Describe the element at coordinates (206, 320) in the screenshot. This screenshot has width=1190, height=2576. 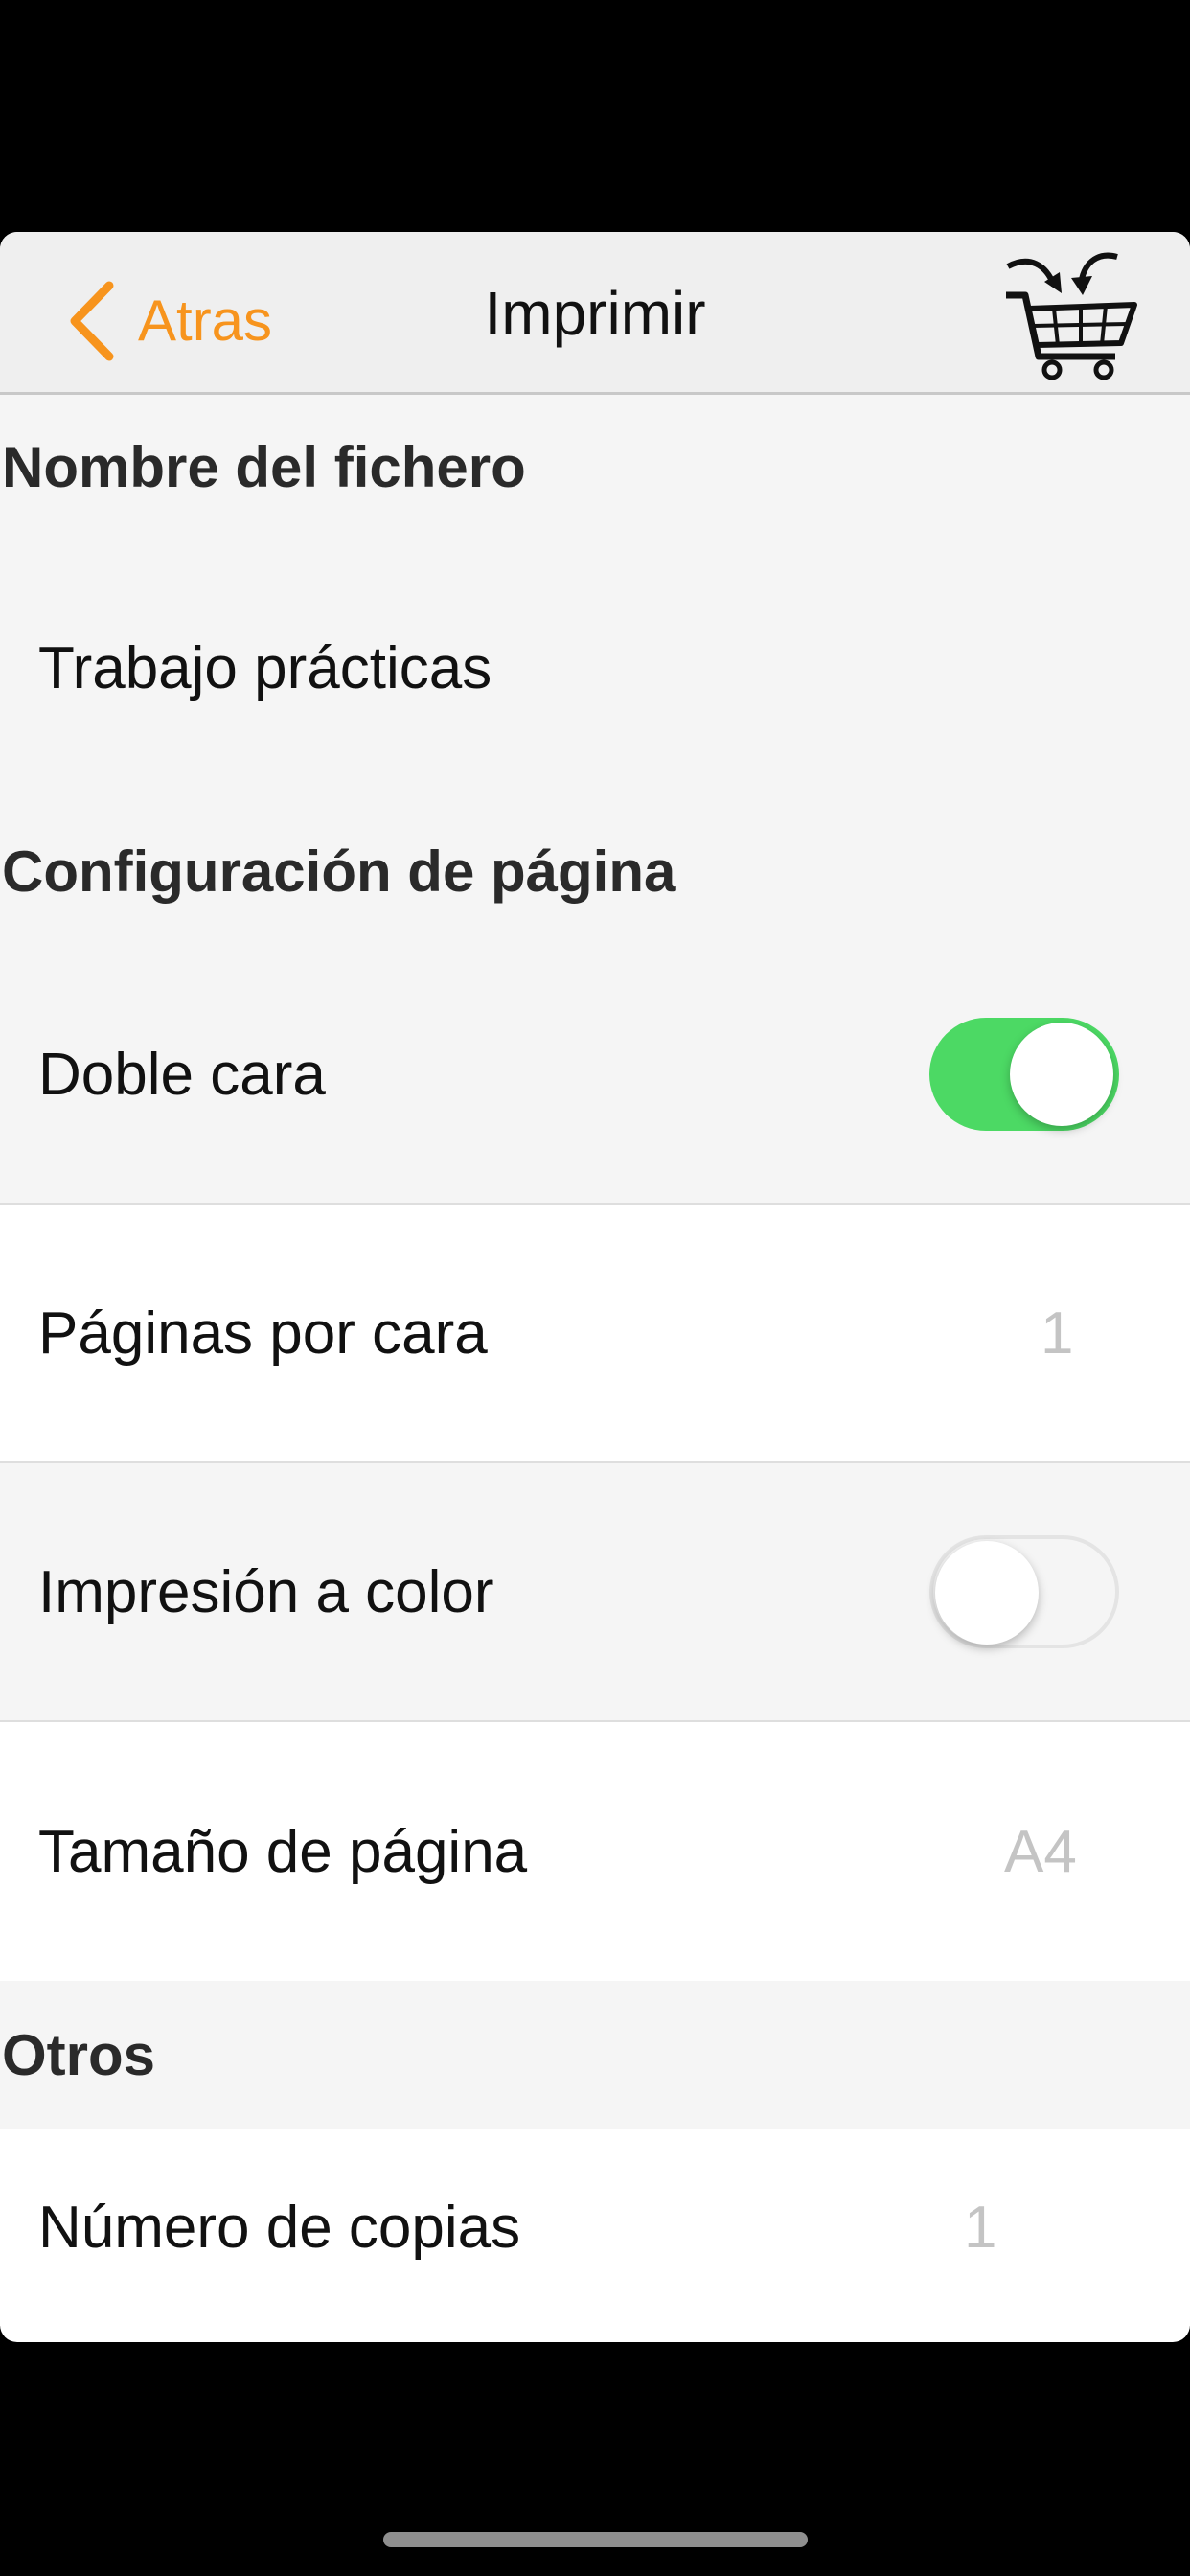
I see `back-button-label: Atras` at that location.